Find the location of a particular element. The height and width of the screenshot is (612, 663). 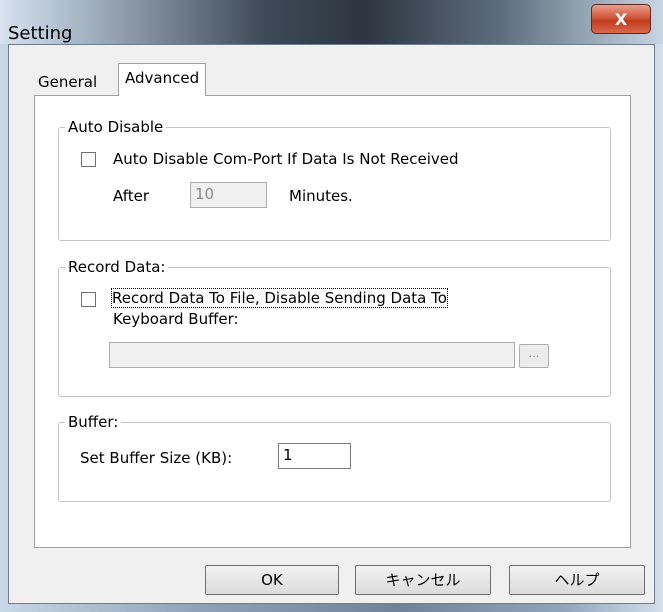

minutes-input: 10 is located at coordinates (228, 195).